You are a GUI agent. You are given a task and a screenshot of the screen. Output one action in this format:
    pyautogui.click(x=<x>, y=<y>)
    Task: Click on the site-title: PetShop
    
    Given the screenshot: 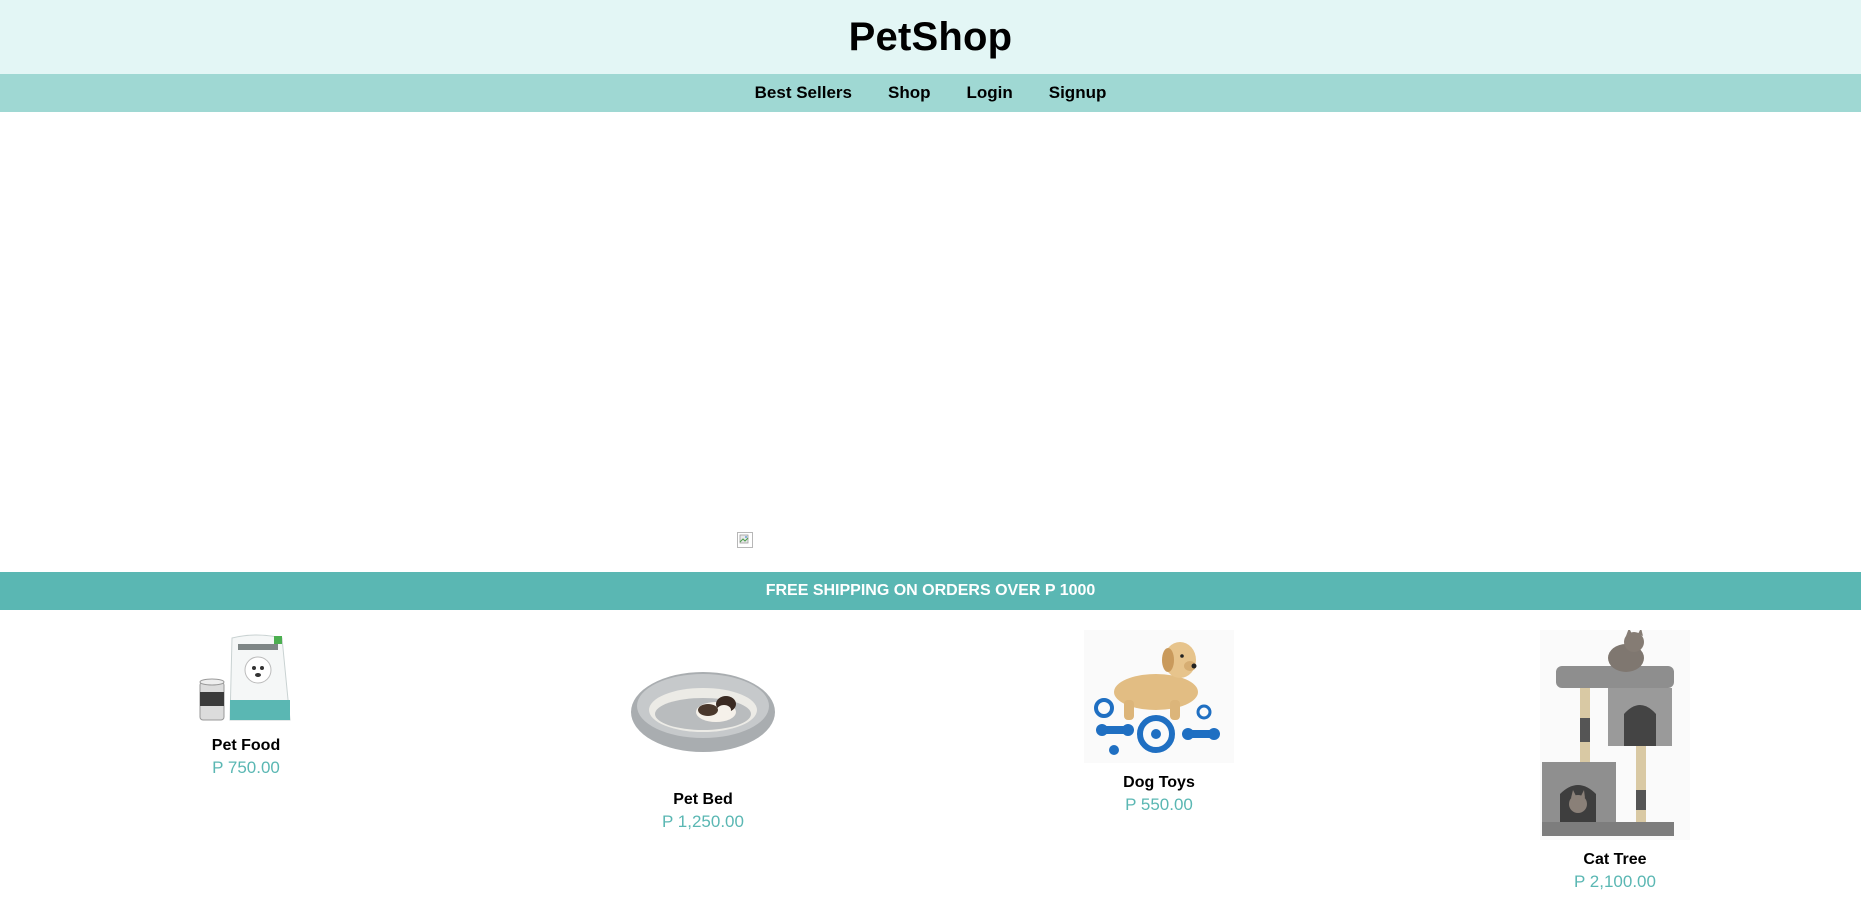 What is the action you would take?
    pyautogui.click(x=930, y=36)
    